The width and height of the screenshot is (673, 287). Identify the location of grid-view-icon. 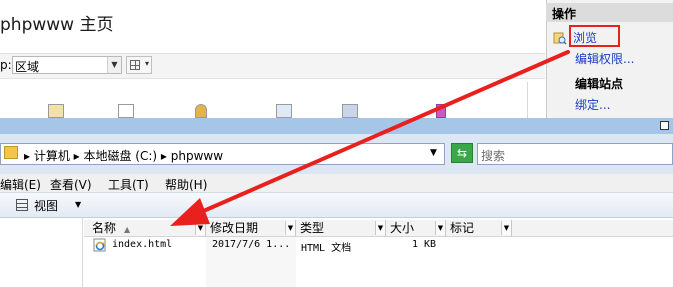
(135, 65).